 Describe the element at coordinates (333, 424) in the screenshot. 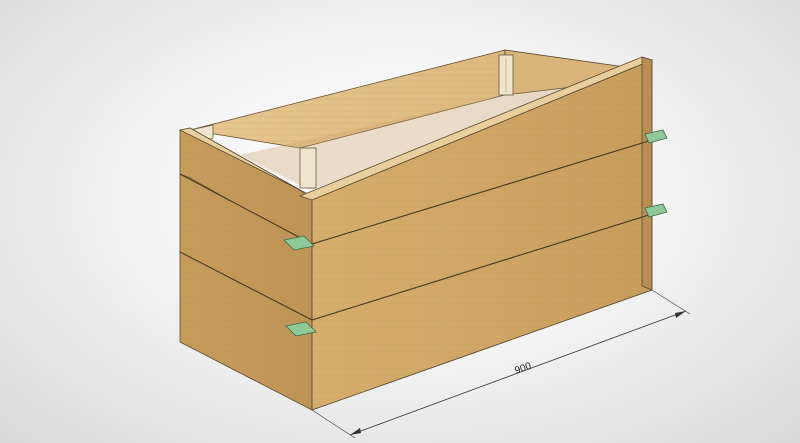

I see `dimension-extension-left` at that location.